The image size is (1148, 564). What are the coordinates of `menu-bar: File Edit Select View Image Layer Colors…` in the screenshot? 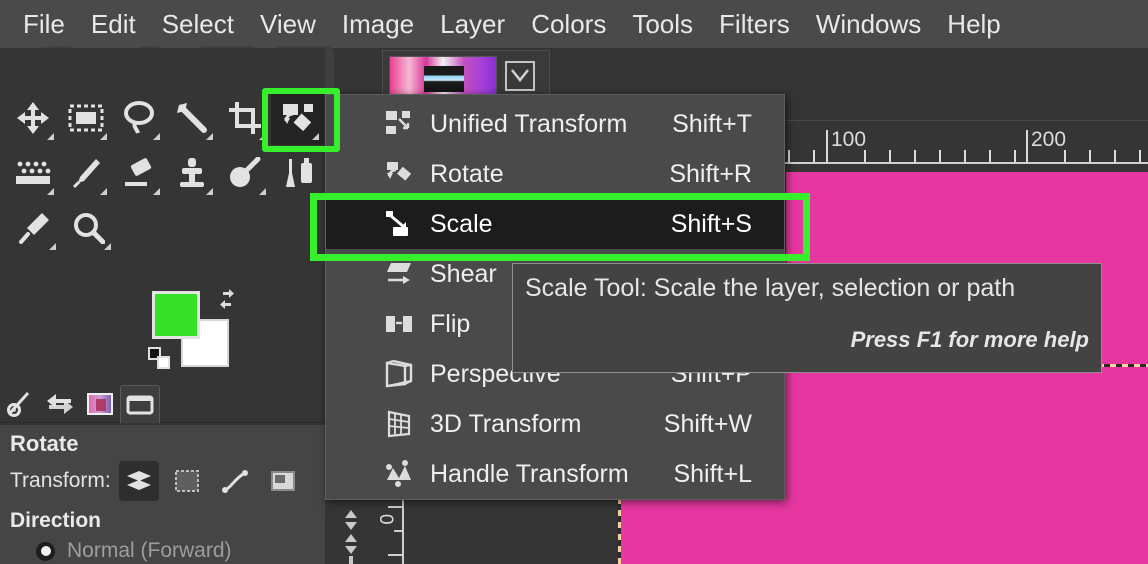 It's located at (574, 24).